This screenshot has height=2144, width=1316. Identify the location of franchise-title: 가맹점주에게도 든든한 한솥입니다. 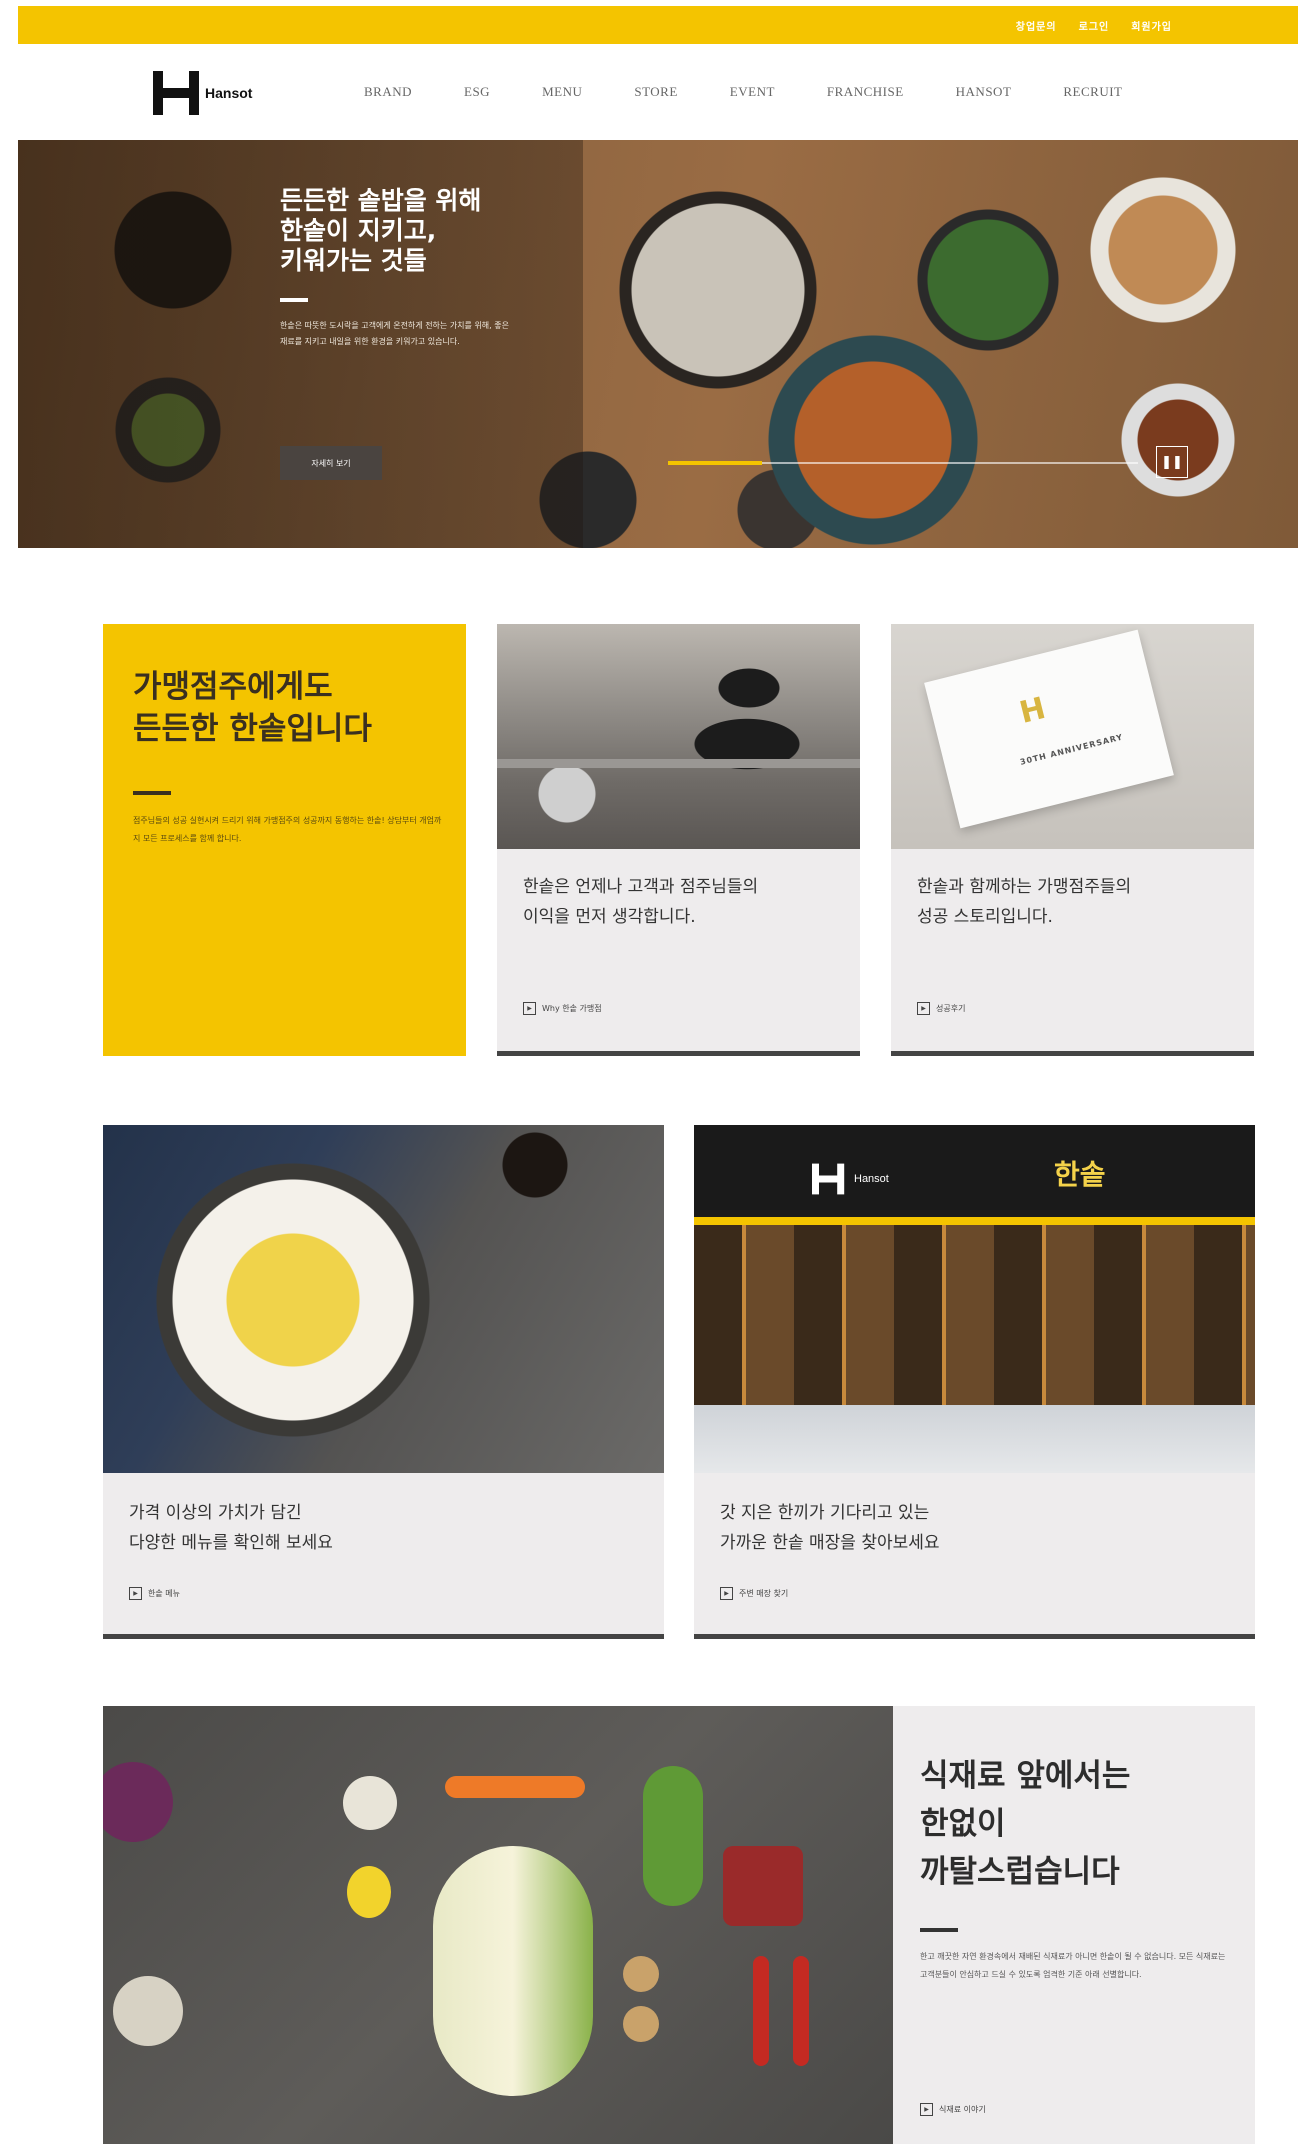
(252, 708).